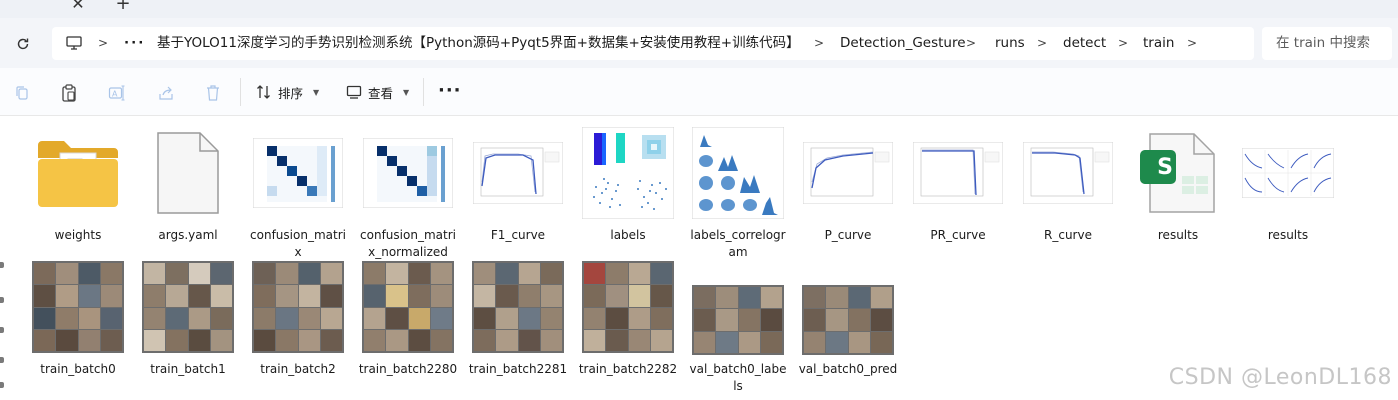  Describe the element at coordinates (188, 235) in the screenshot. I see `file-label: args.yaml` at that location.